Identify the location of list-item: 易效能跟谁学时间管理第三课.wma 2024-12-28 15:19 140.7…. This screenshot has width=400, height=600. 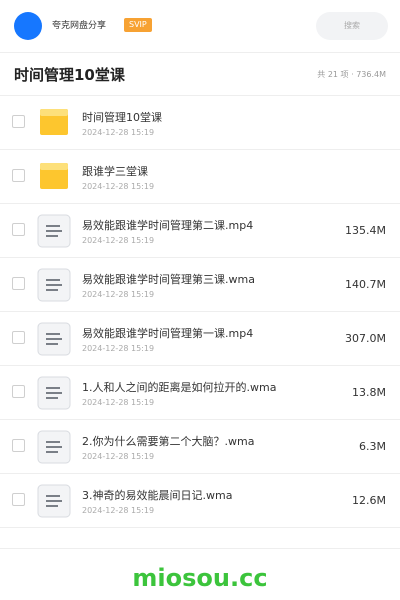
(200, 285).